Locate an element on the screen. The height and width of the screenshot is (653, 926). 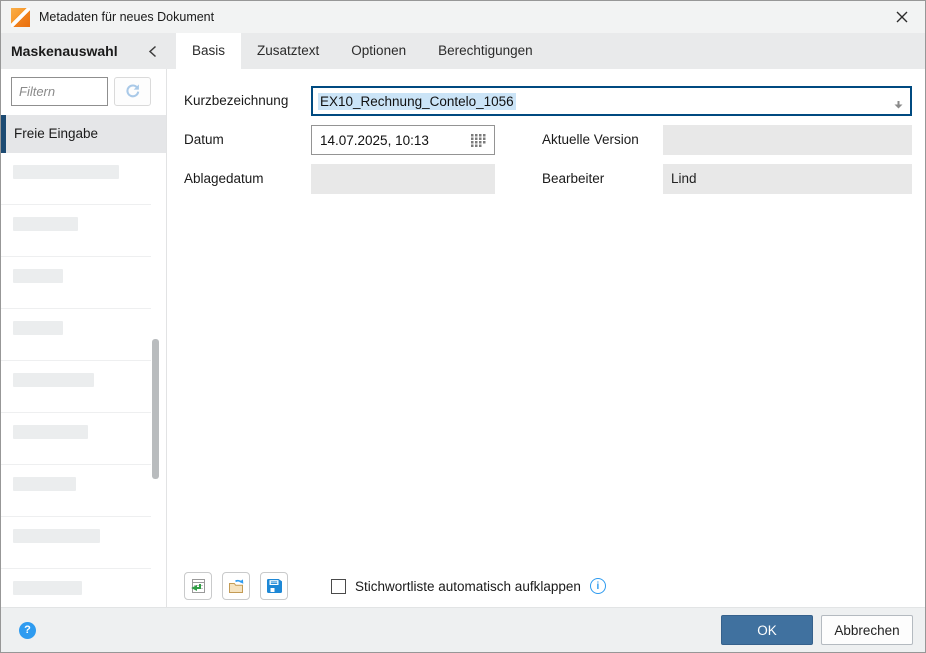
help-icon: ? is located at coordinates (27, 630).